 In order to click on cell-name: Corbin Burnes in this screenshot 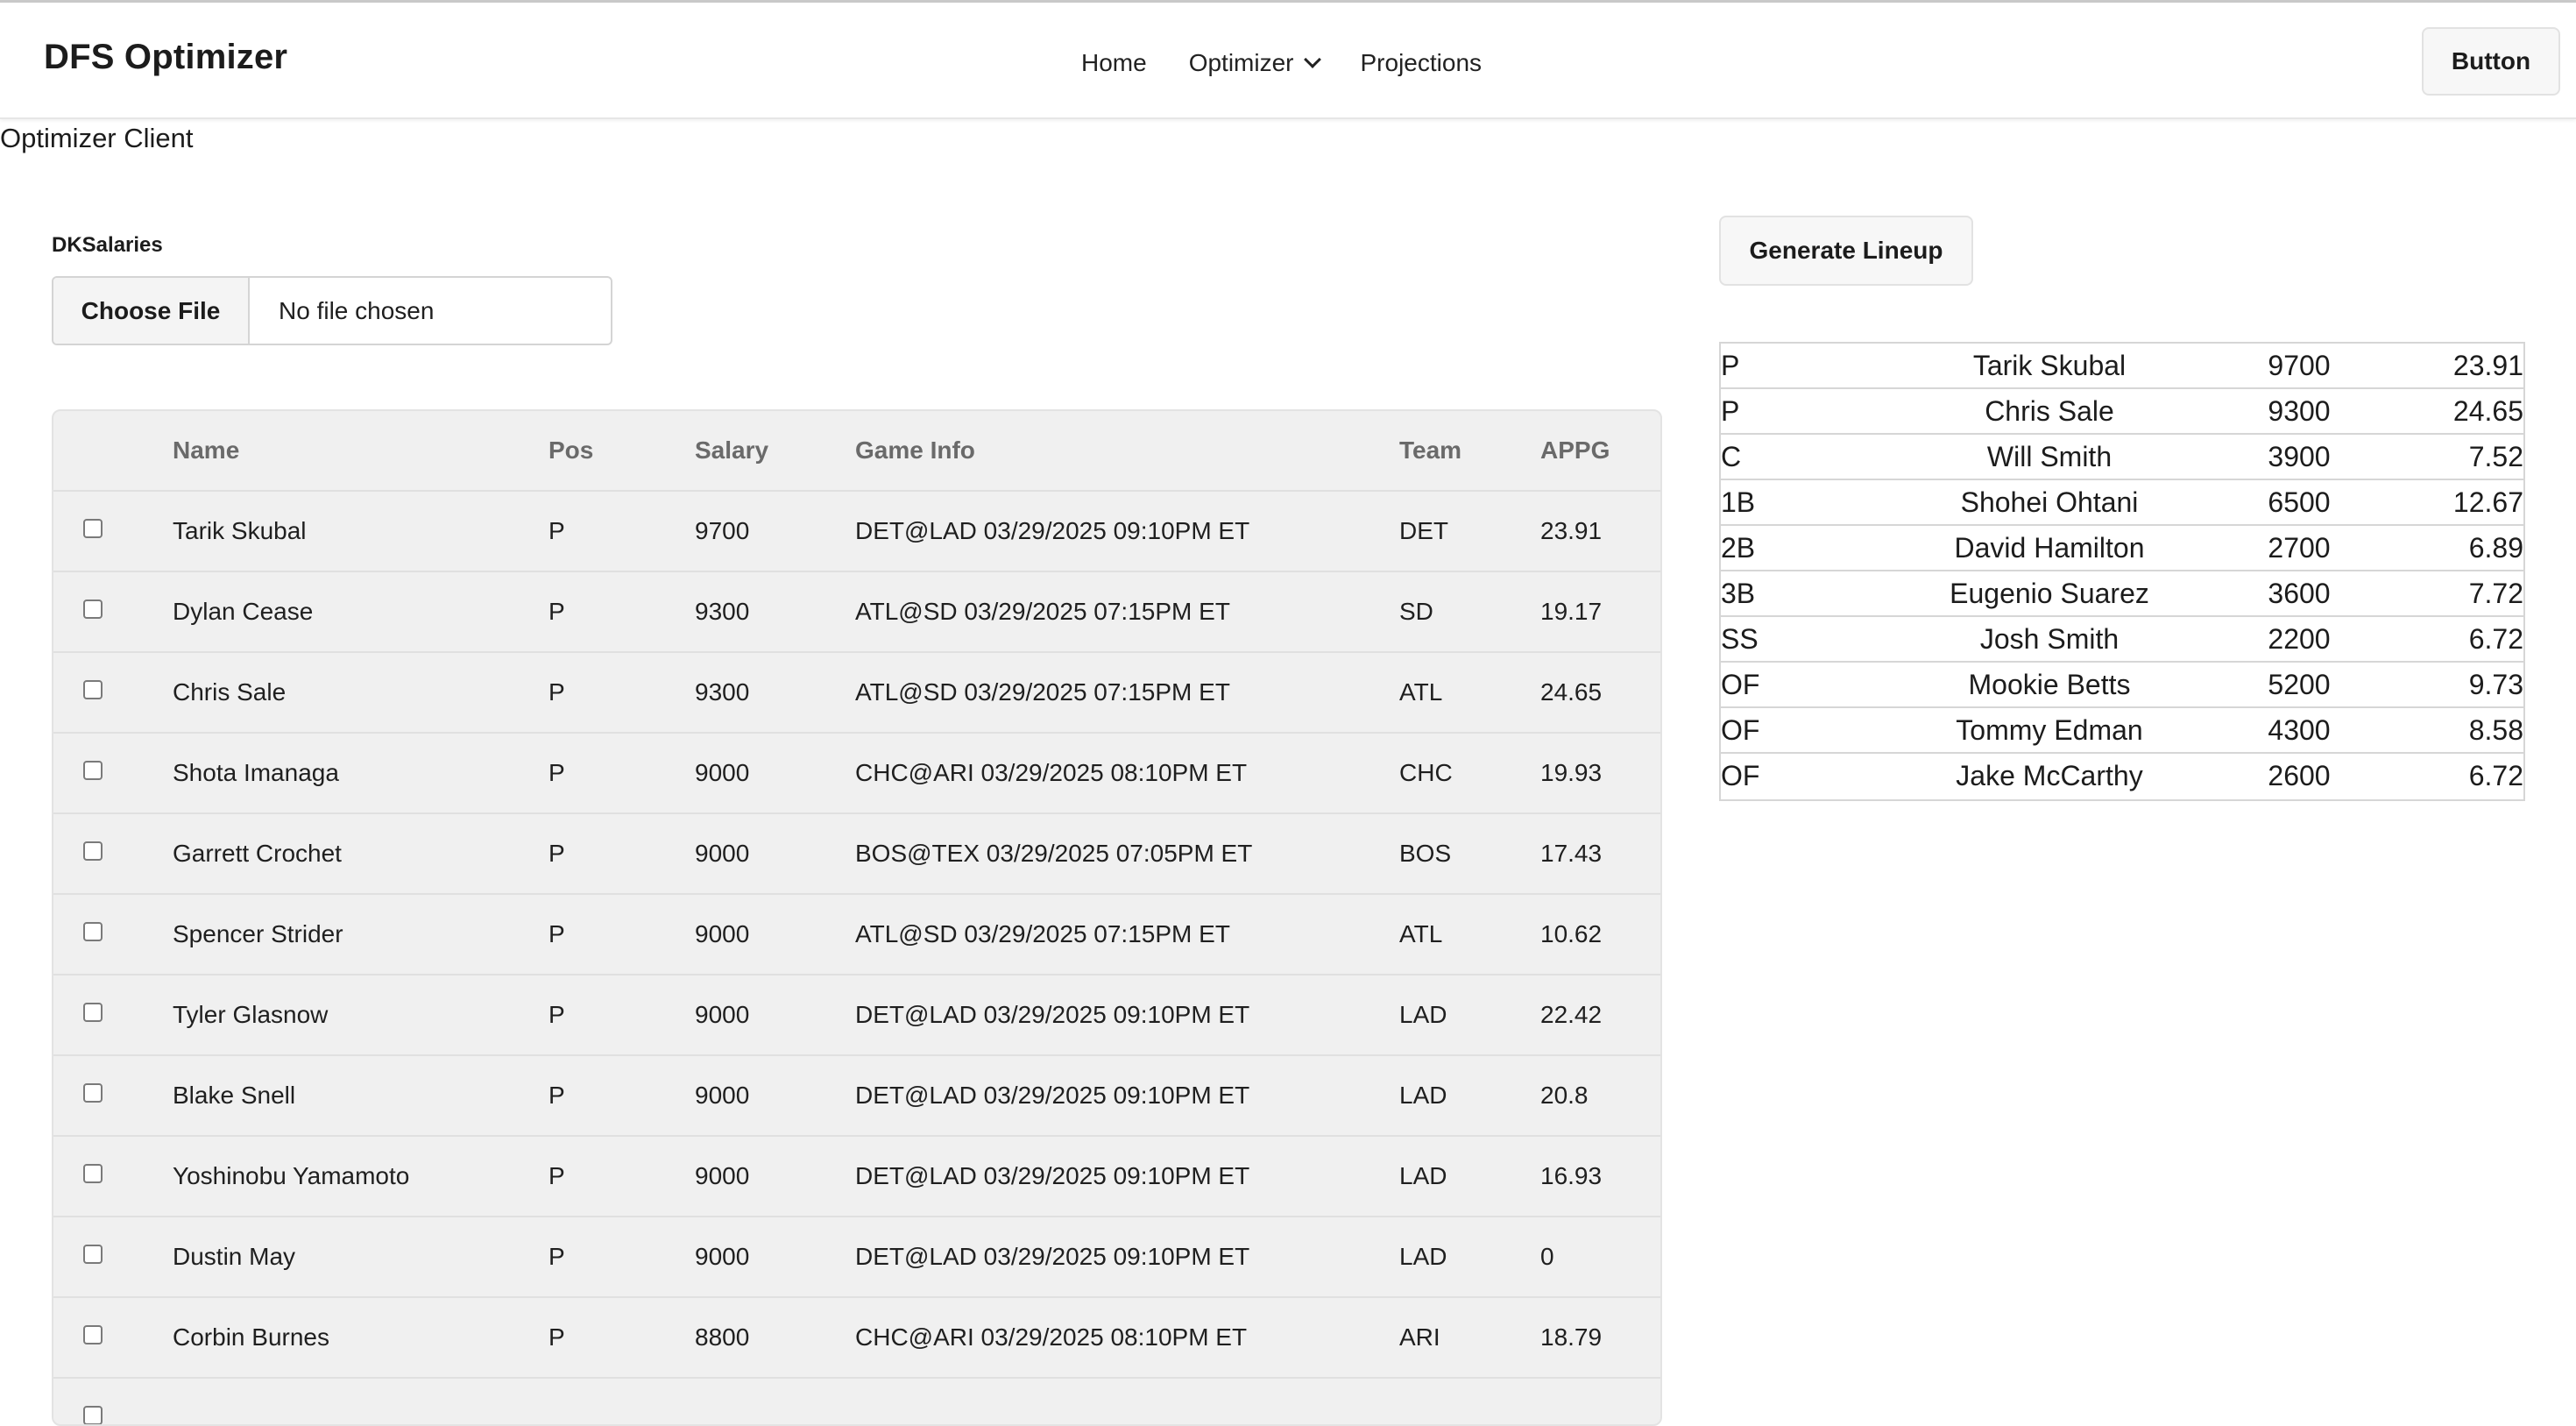, I will do `click(251, 1337)`.